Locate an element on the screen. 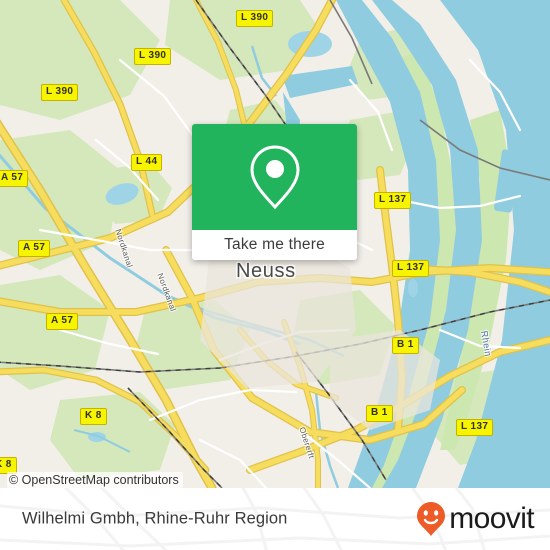 The image size is (550, 550). road-shield-b1-bottom: B 1 is located at coordinates (379, 413).